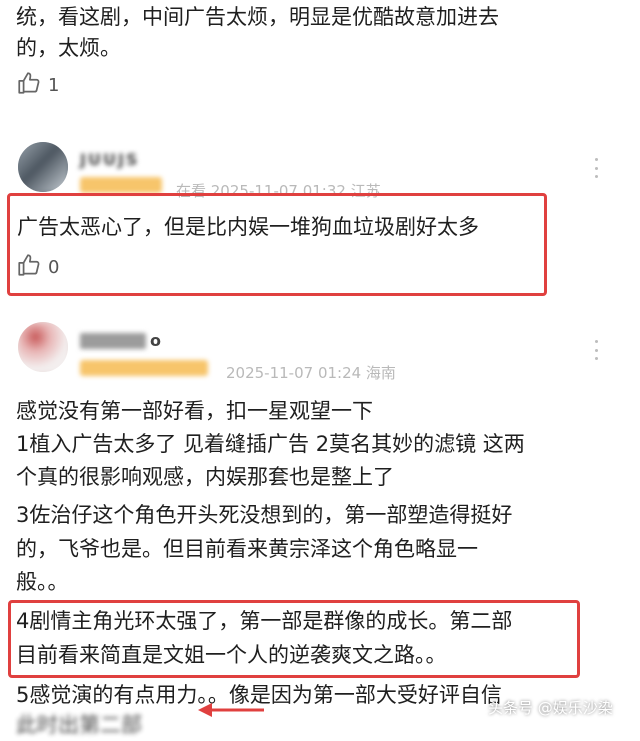 The width and height of the screenshot is (640, 741). What do you see at coordinates (79, 725) in the screenshot?
I see `comment-text-line: 此时出第二部` at bounding box center [79, 725].